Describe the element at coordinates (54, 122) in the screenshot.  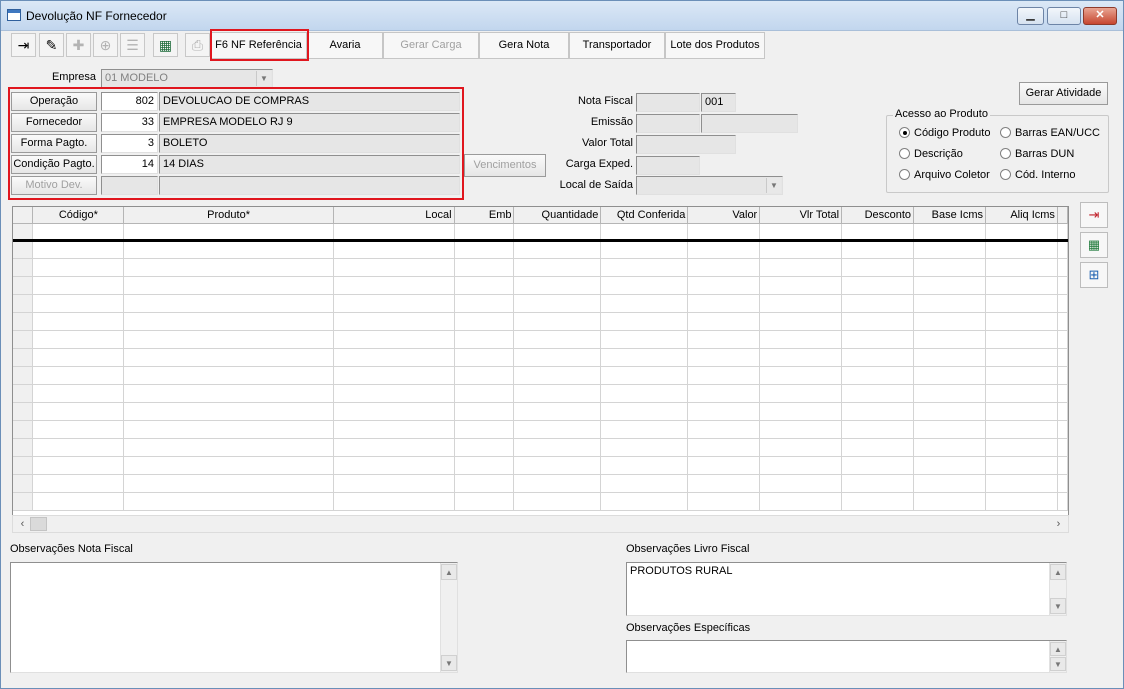
I see `fornecedor-button: Fornecedor` at that location.